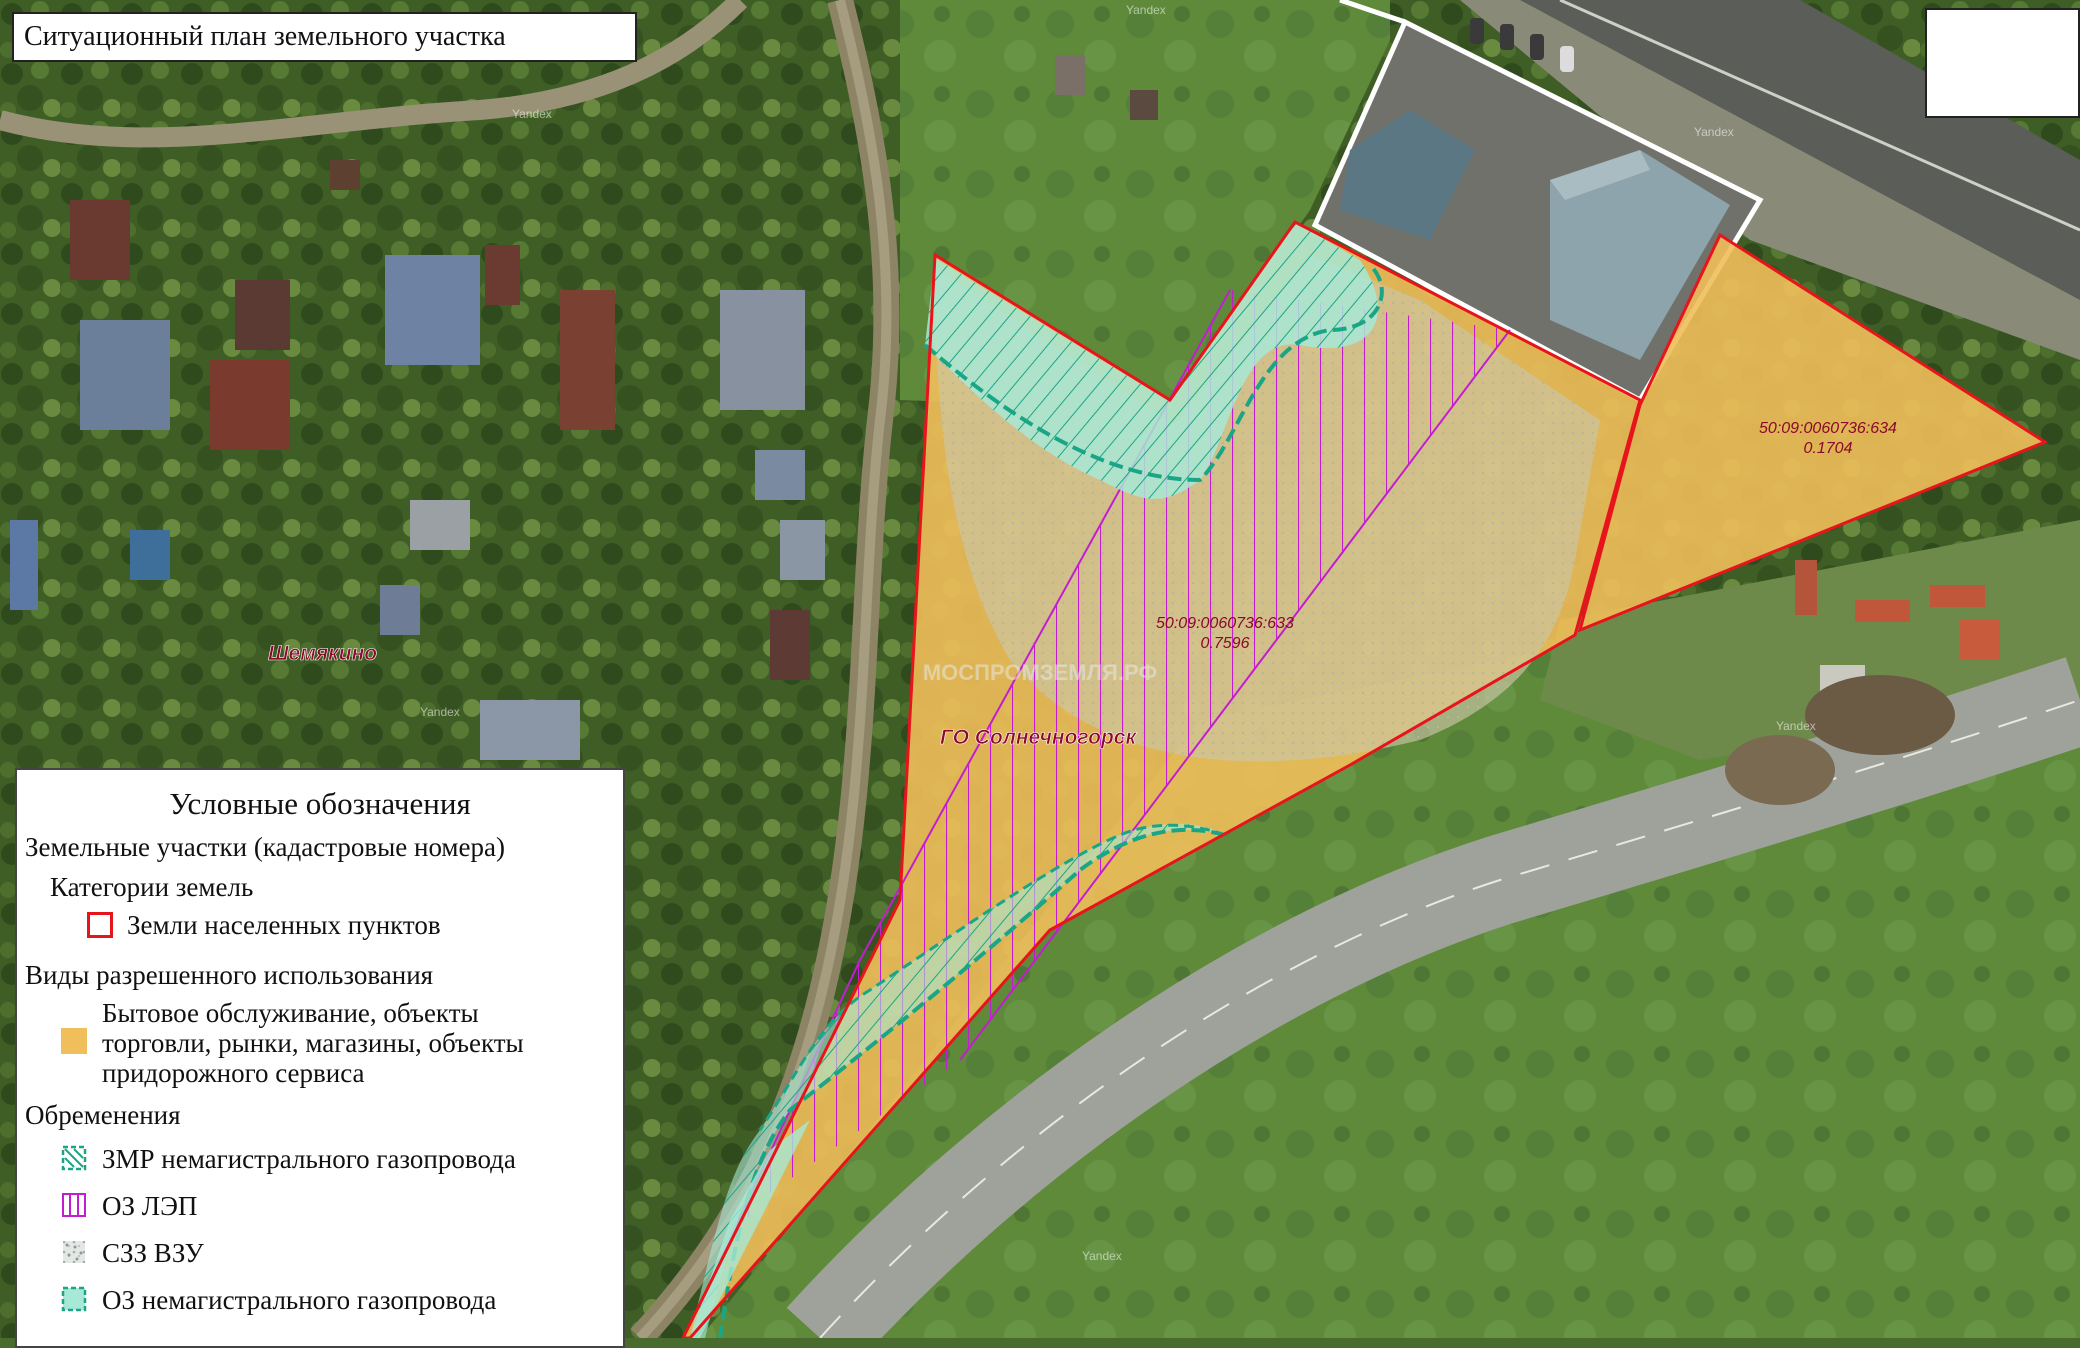 Image resolution: width=2080 pixels, height=1348 pixels. Describe the element at coordinates (74, 1299) in the screenshot. I see `gas-protection-swatch-icon` at that location.